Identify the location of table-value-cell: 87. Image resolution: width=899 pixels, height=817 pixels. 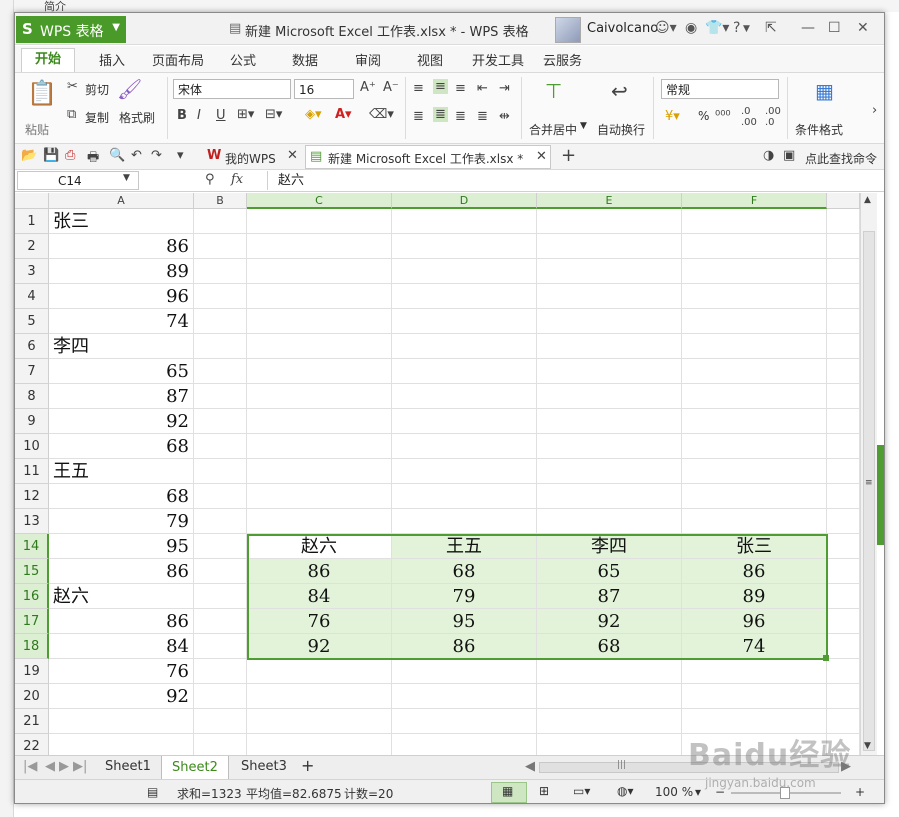
(609, 596).